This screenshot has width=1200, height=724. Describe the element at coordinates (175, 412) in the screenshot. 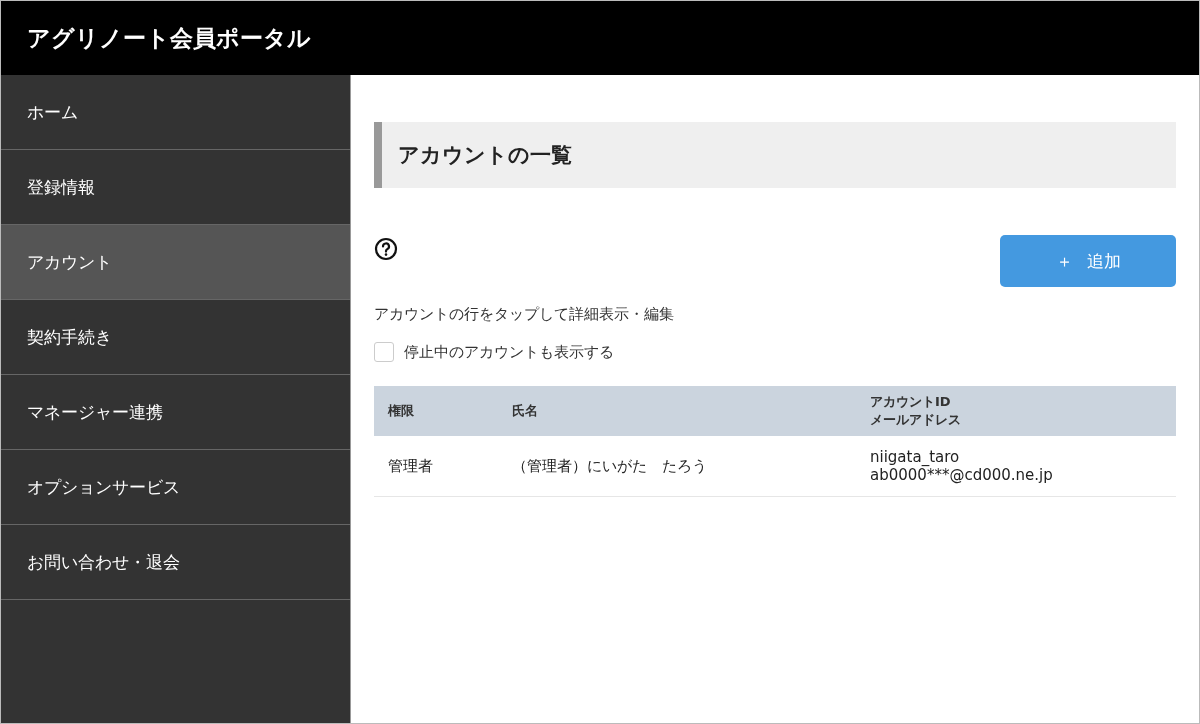

I see `sidebar-item: マネージャー連携` at that location.